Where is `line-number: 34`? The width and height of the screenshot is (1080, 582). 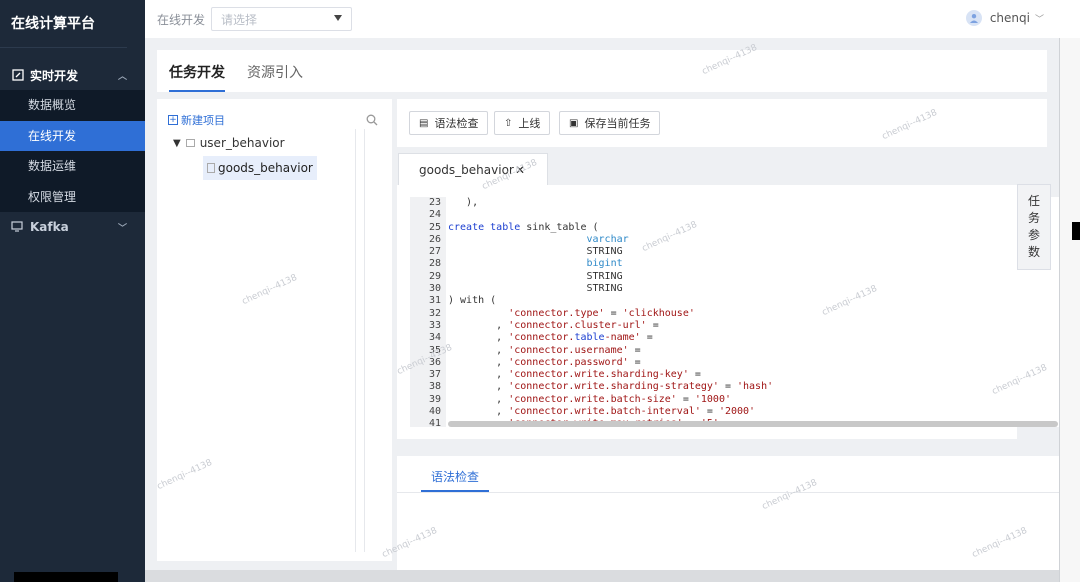
line-number: 34 is located at coordinates (434, 338).